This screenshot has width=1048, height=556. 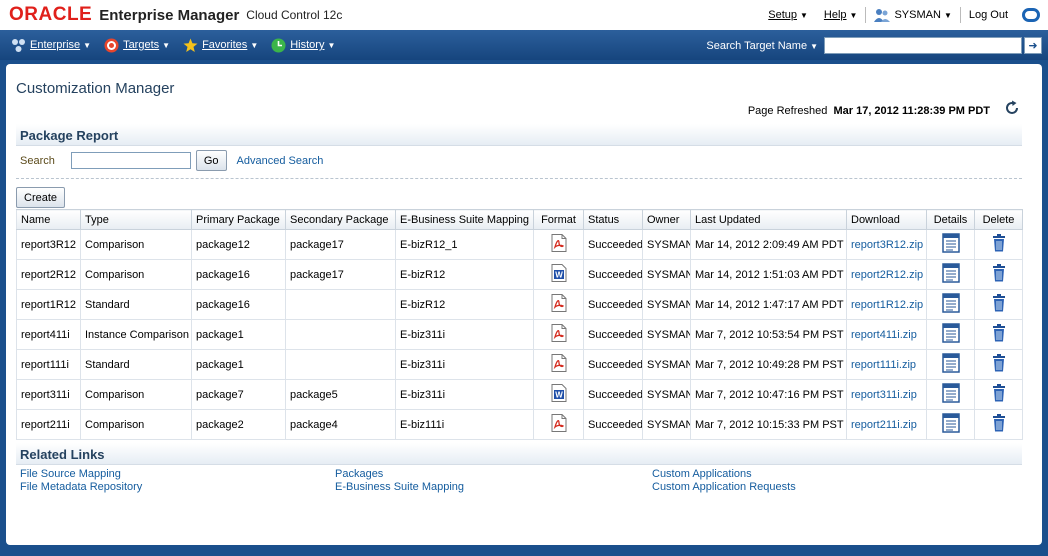 I want to click on refresh-icon, so click(x=1012, y=108).